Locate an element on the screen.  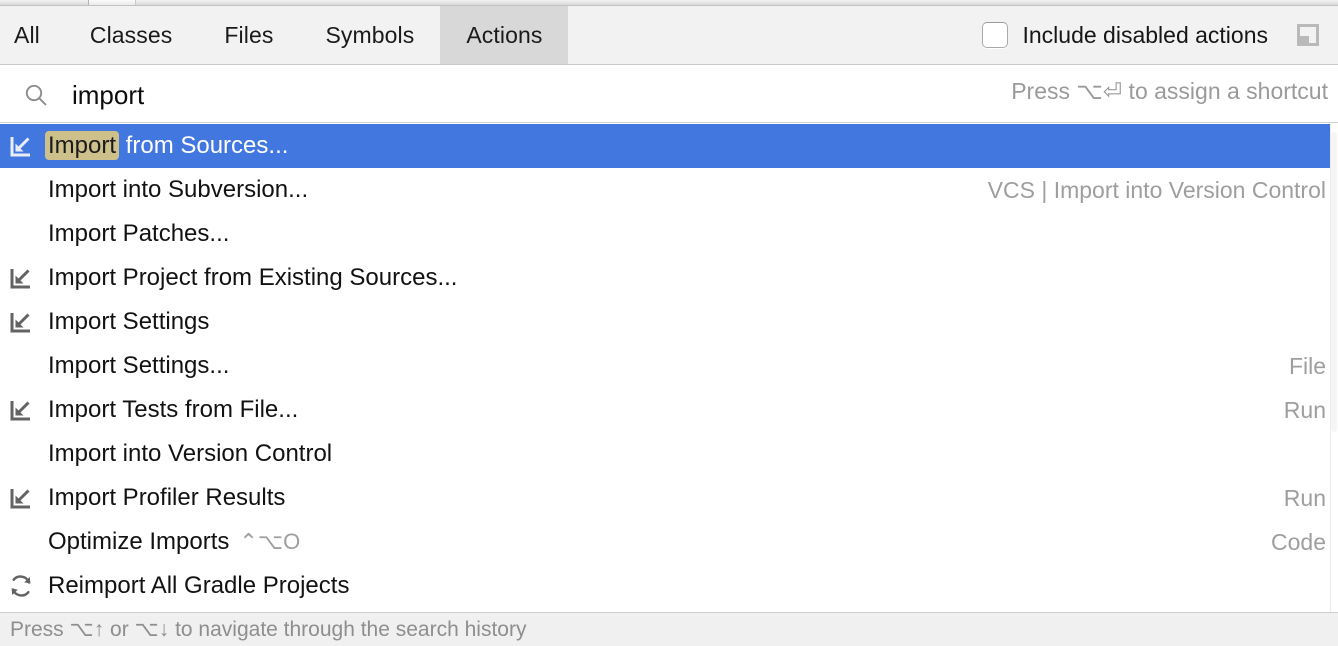
result-row-label: Optimize Imports is located at coordinates (139, 541).